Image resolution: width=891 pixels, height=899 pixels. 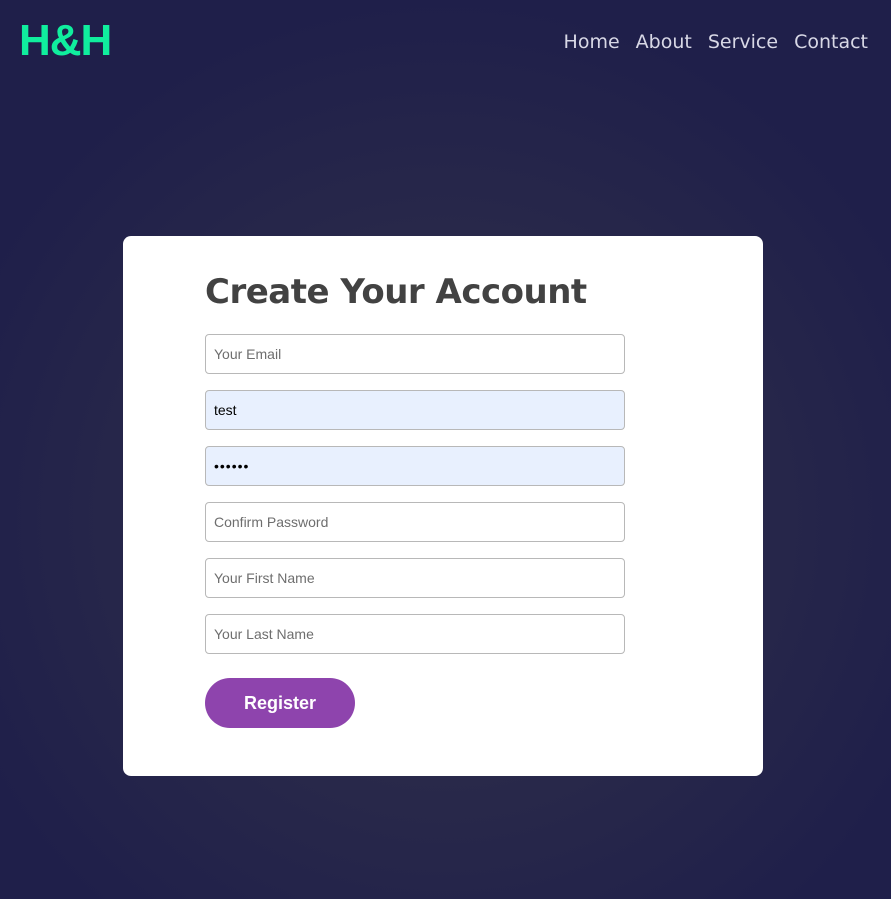 What do you see at coordinates (743, 42) in the screenshot?
I see `nav-service: Service` at bounding box center [743, 42].